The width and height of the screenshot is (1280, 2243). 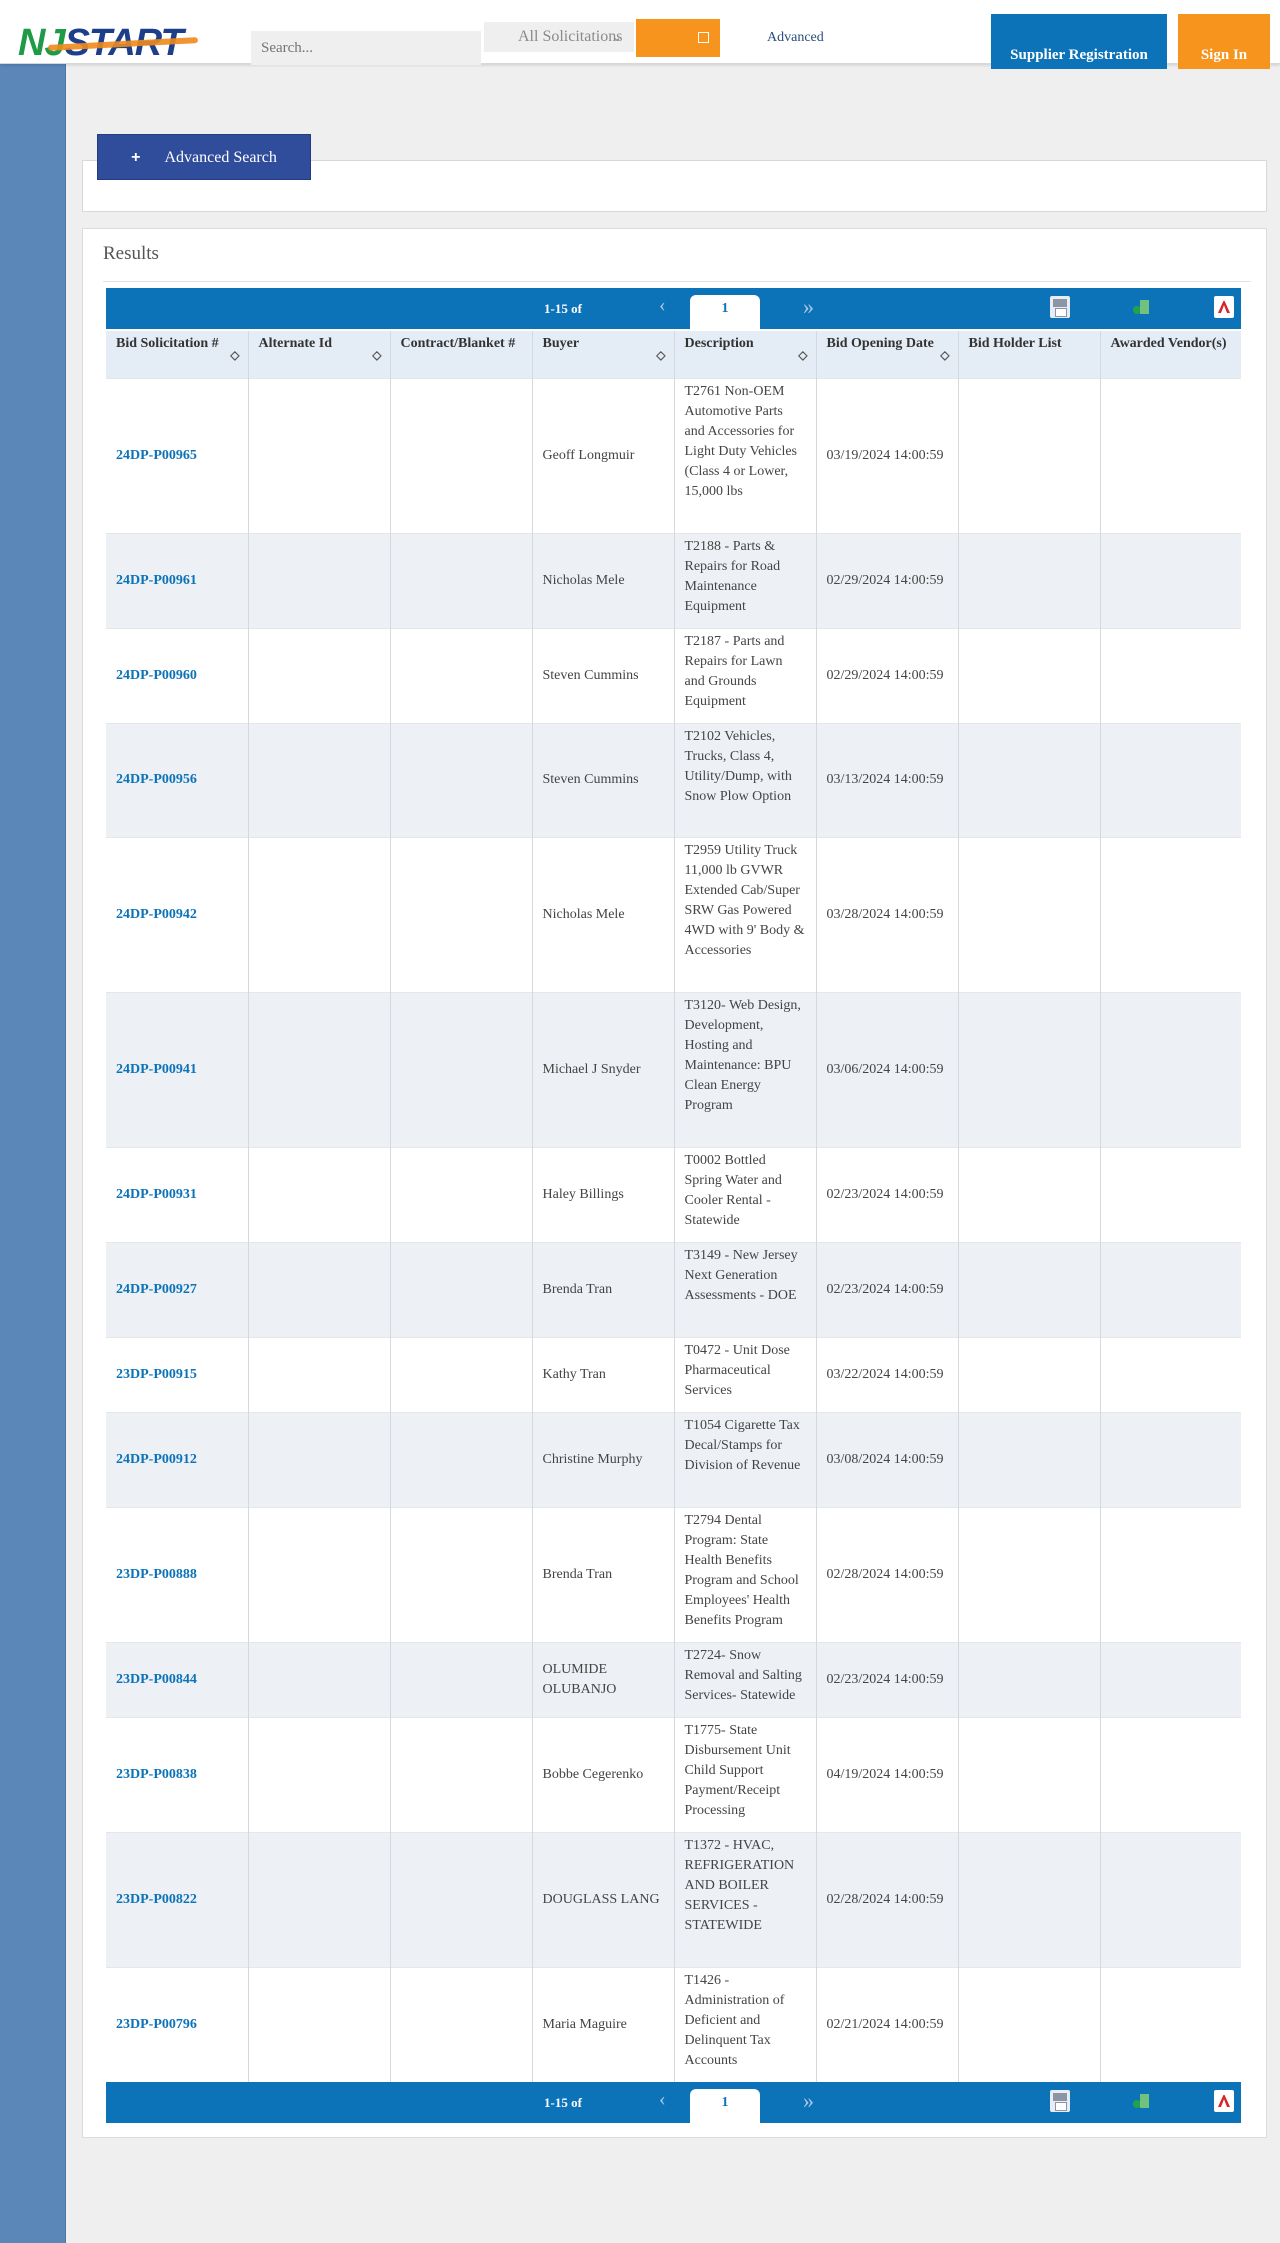 I want to click on column-header-alternate-id: Alternate Id ◇, so click(x=319, y=354).